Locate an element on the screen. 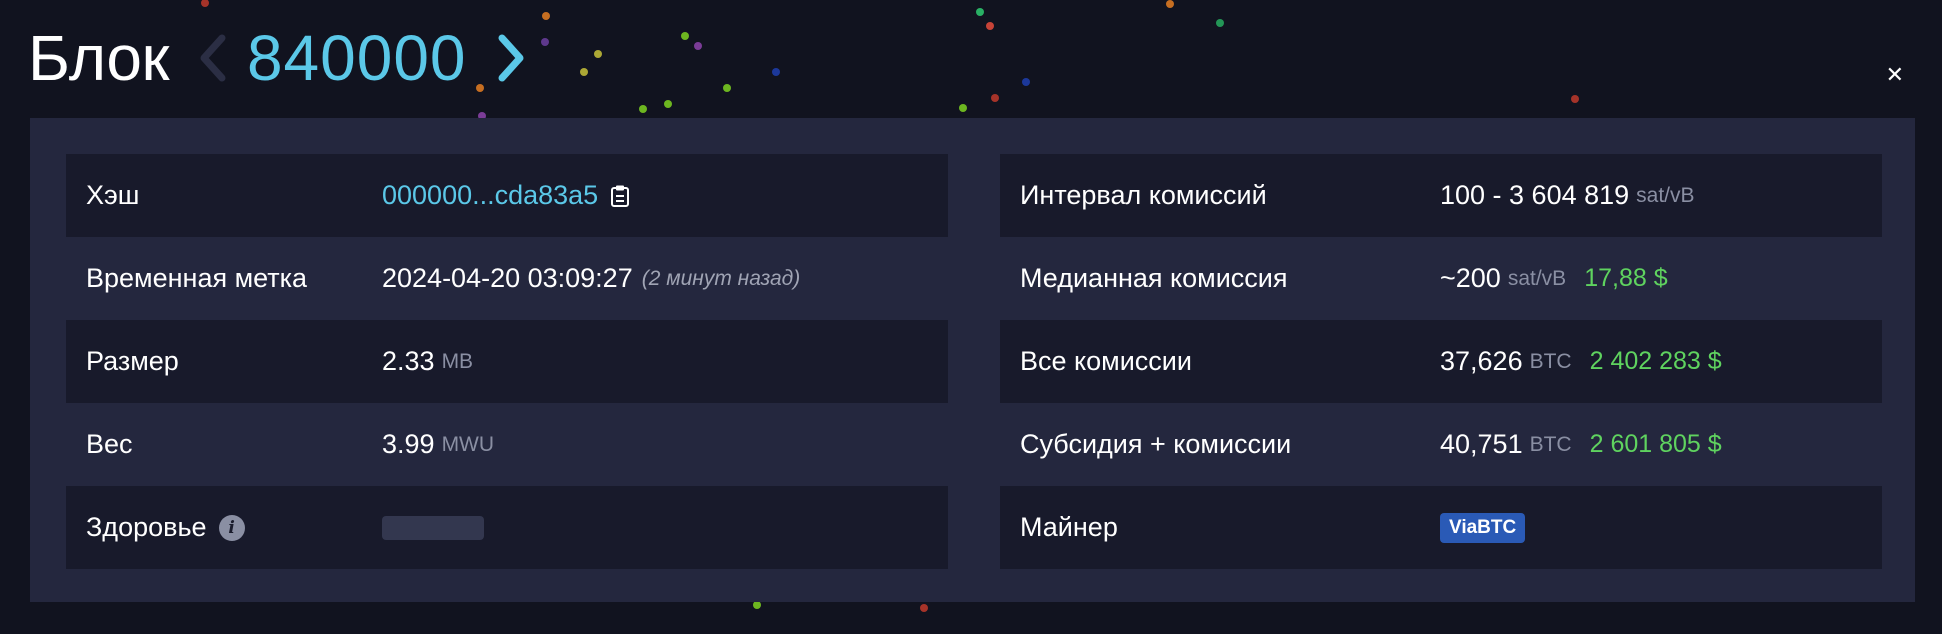 Image resolution: width=1942 pixels, height=634 pixels. weight-unit: MWU is located at coordinates (468, 444).